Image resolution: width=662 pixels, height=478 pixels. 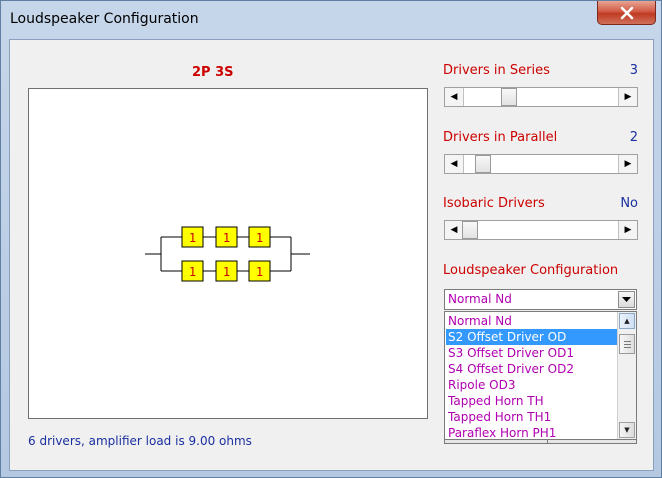 What do you see at coordinates (500, 137) in the screenshot?
I see `parallel-label: Drivers in Parallel` at bounding box center [500, 137].